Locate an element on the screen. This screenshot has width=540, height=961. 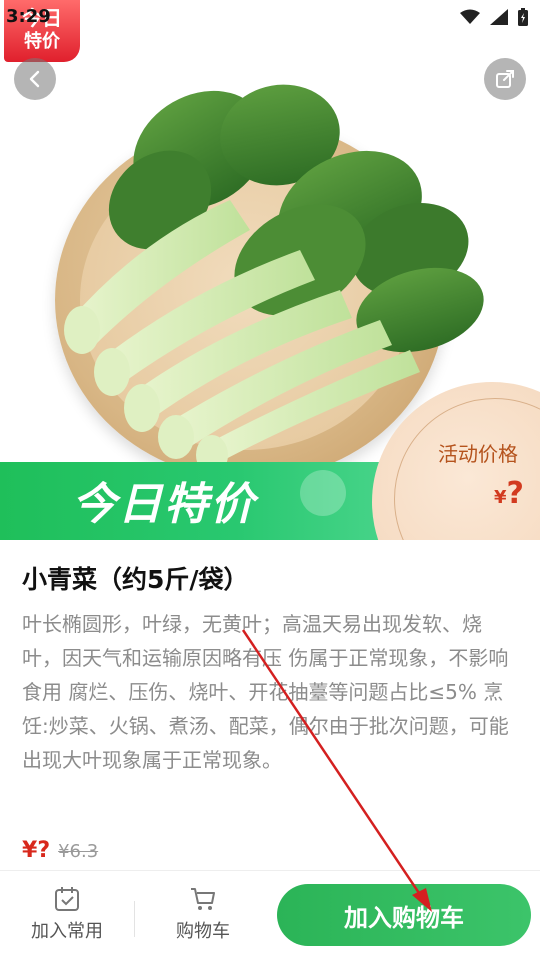
signal-icon is located at coordinates (499, 17).